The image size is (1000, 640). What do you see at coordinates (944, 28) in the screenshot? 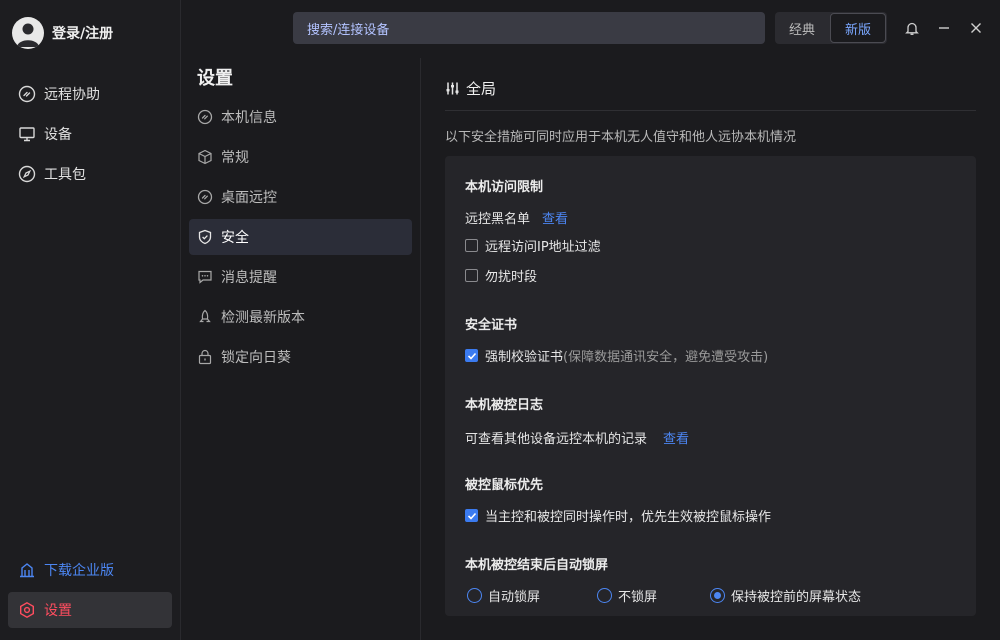
I see `minimize-icon` at bounding box center [944, 28].